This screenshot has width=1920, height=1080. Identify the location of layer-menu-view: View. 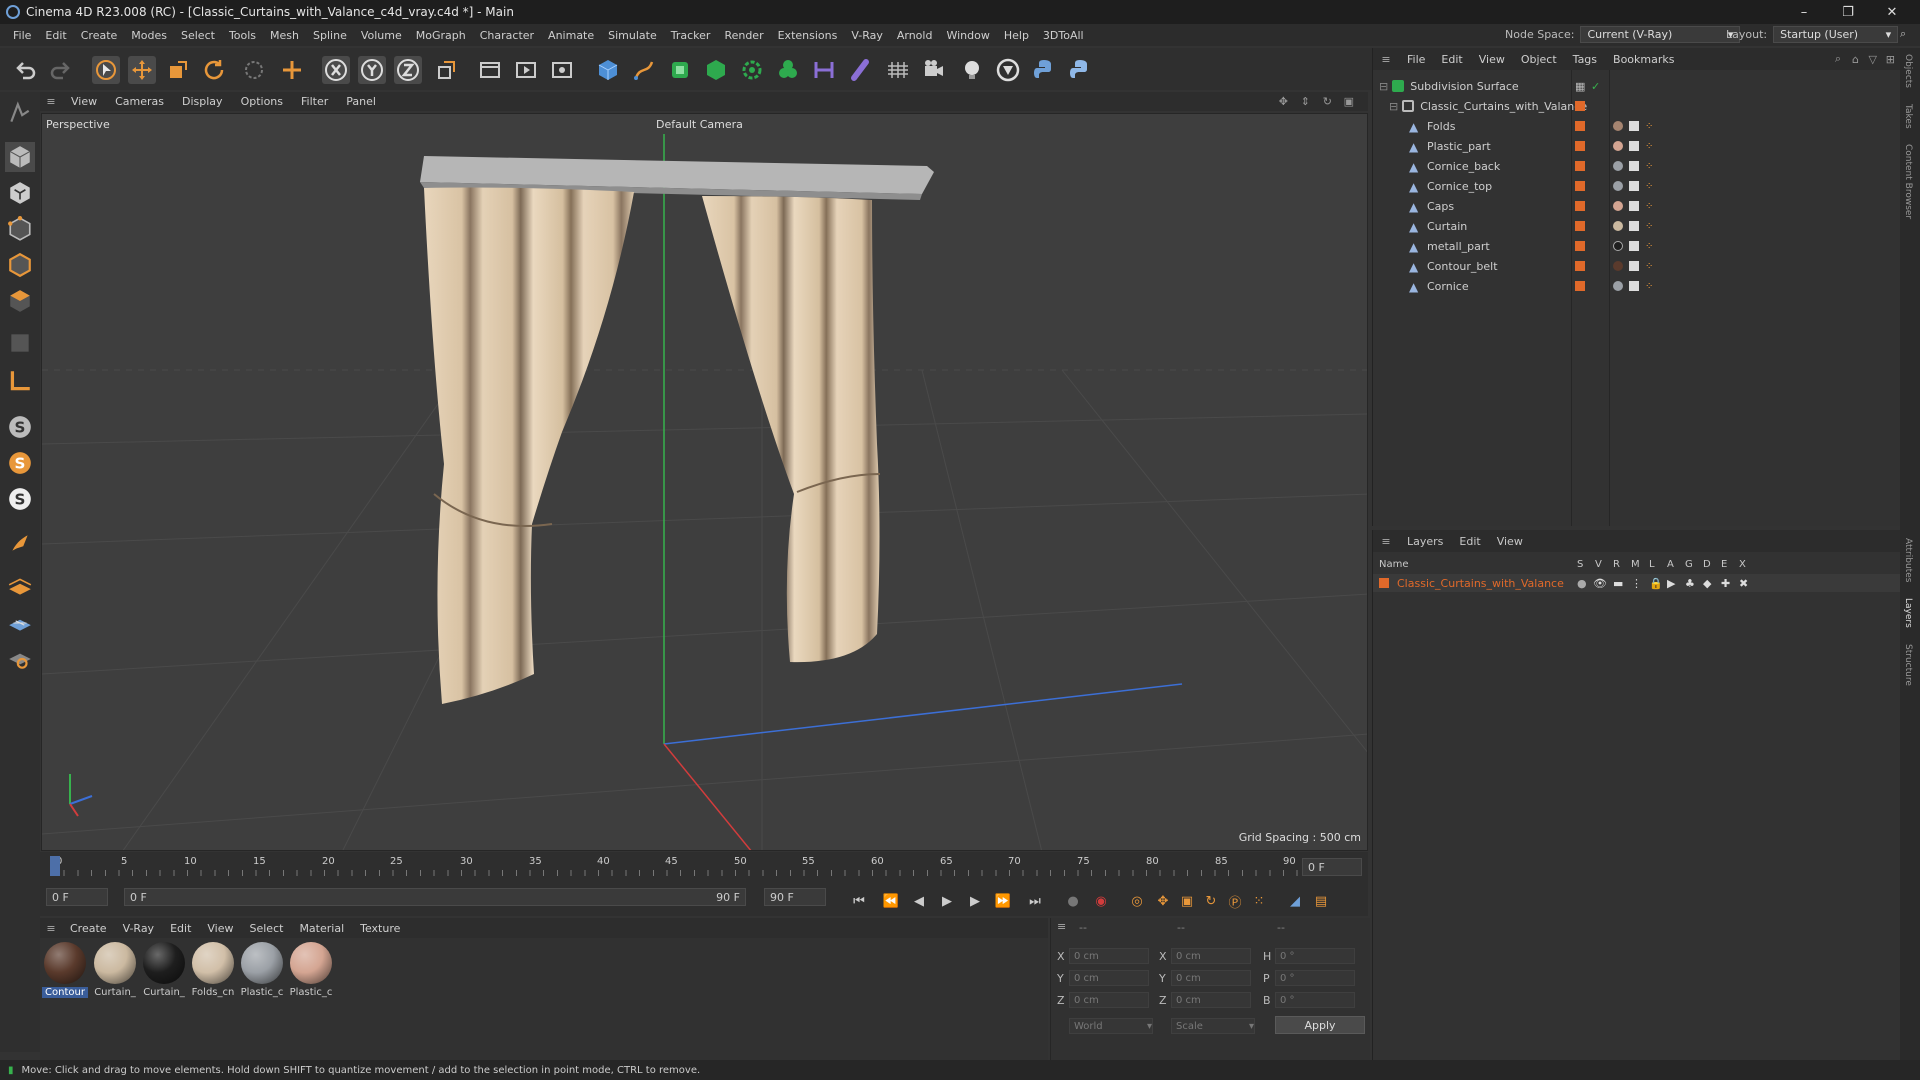
(1510, 541).